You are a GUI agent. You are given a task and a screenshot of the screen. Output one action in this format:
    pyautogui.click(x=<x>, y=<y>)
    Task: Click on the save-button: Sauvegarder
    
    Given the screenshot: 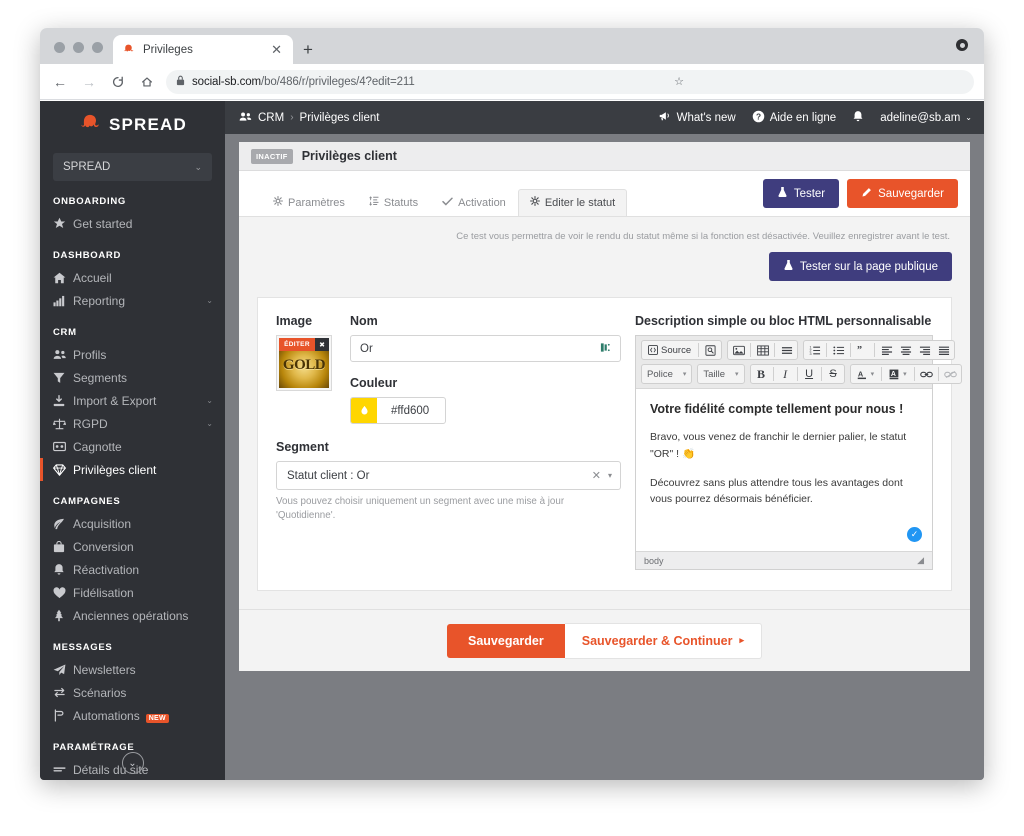 What is the action you would take?
    pyautogui.click(x=902, y=193)
    